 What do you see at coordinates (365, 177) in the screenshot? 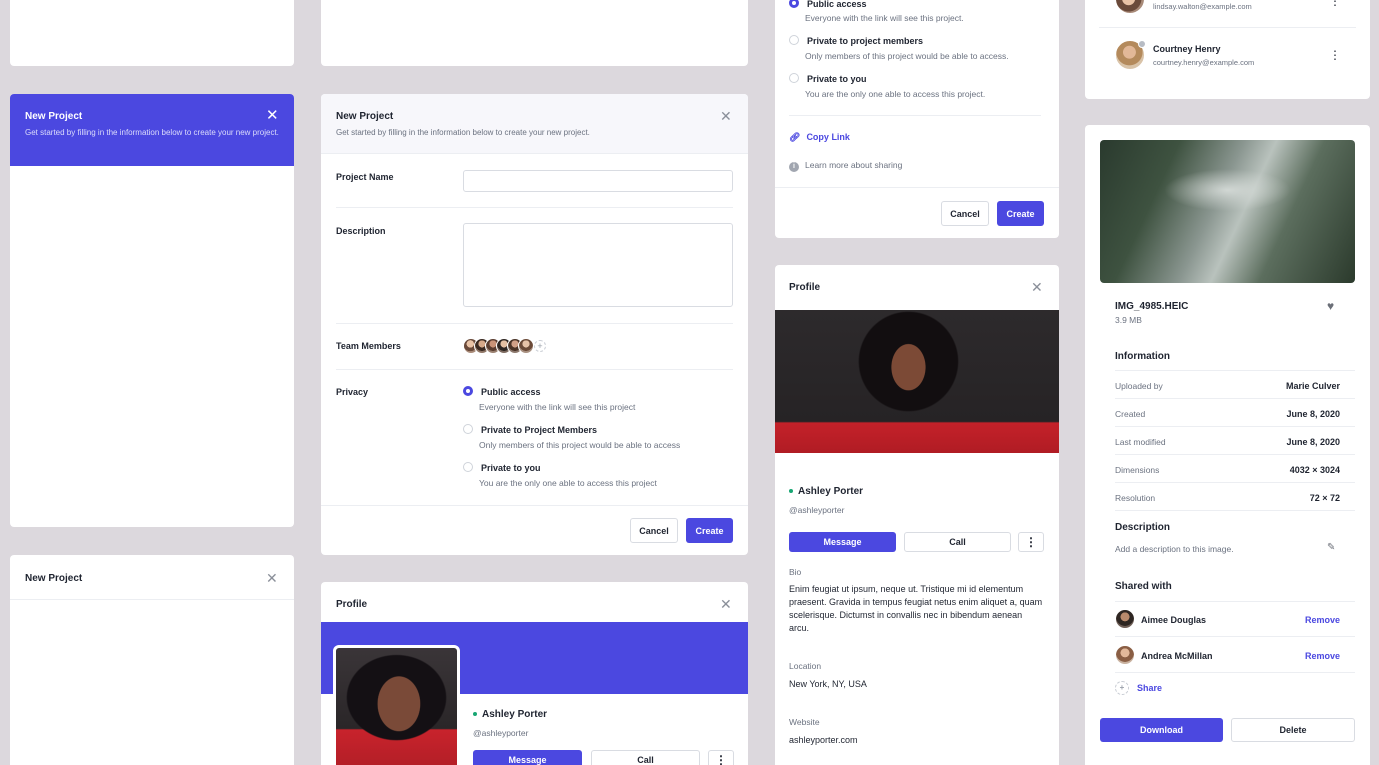
I see `project-name-label: Project Name` at bounding box center [365, 177].